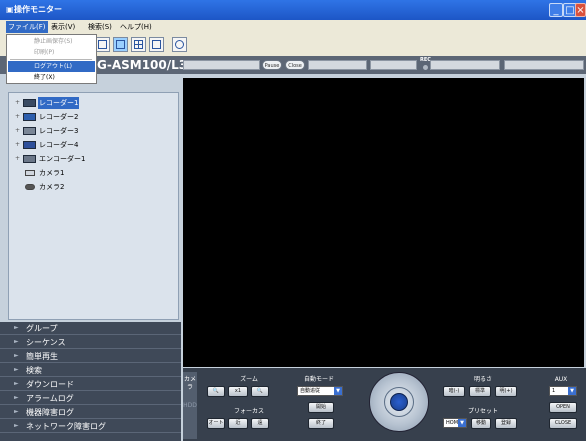 Image resolution: width=586 pixels, height=441 pixels. I want to click on nav-item-search: ► 検索, so click(90, 370).